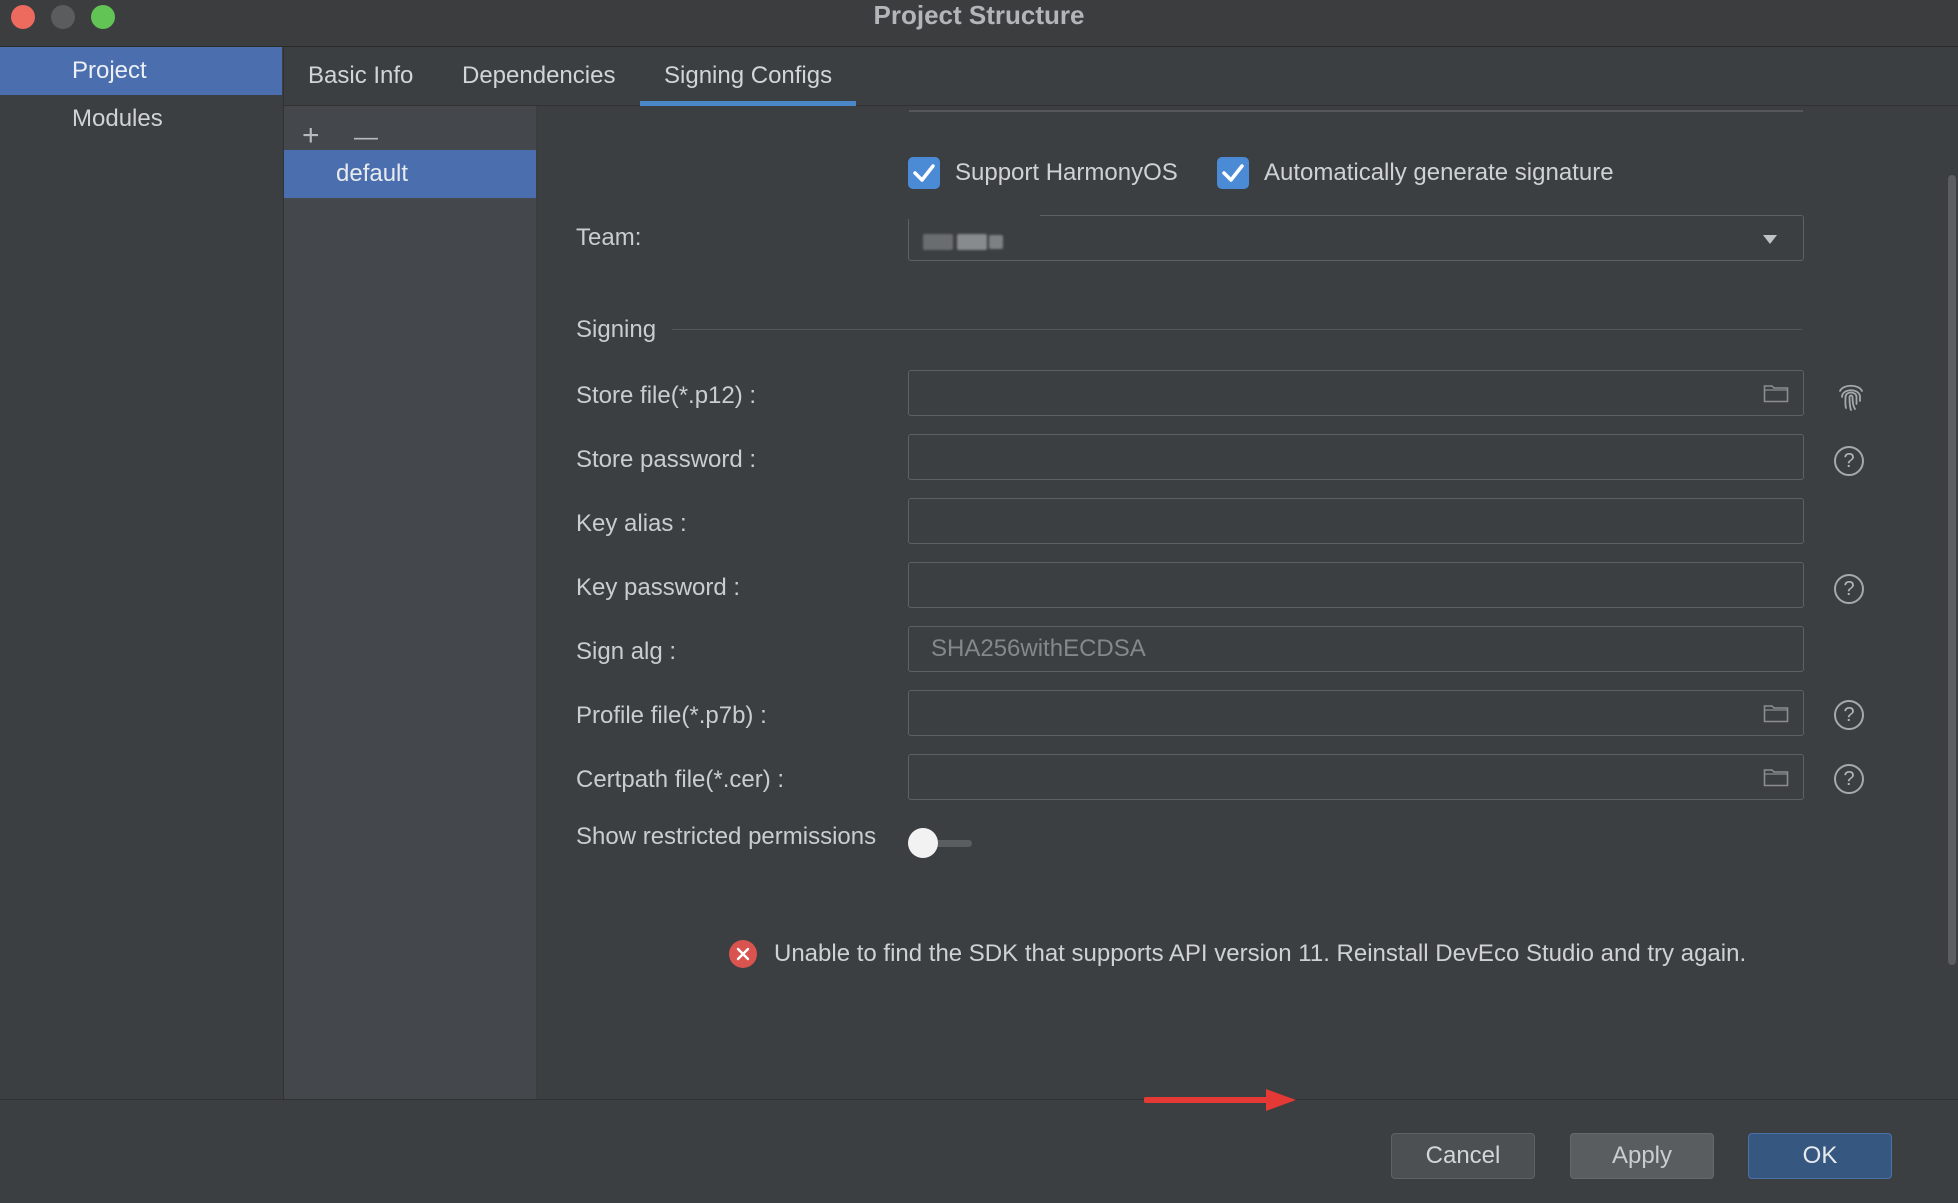 The width and height of the screenshot is (1958, 1203). Describe the element at coordinates (1952, 570) in the screenshot. I see `scrollbar-thumb` at that location.